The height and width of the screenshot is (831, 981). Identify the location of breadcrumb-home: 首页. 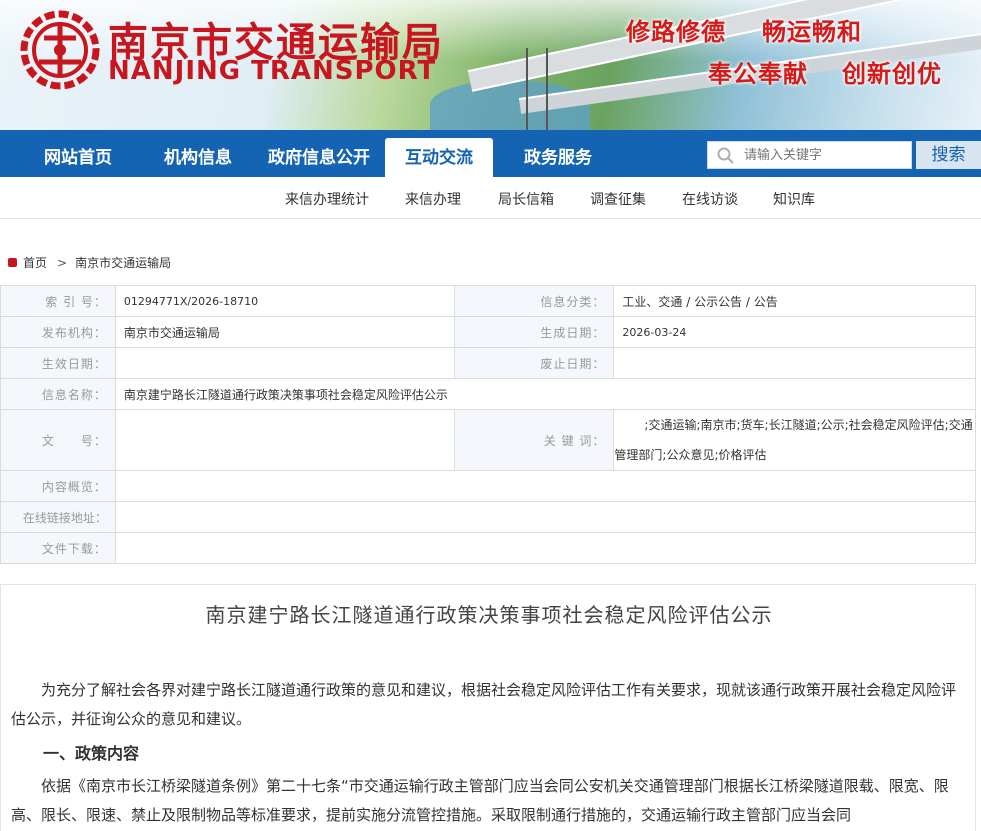
(35, 263).